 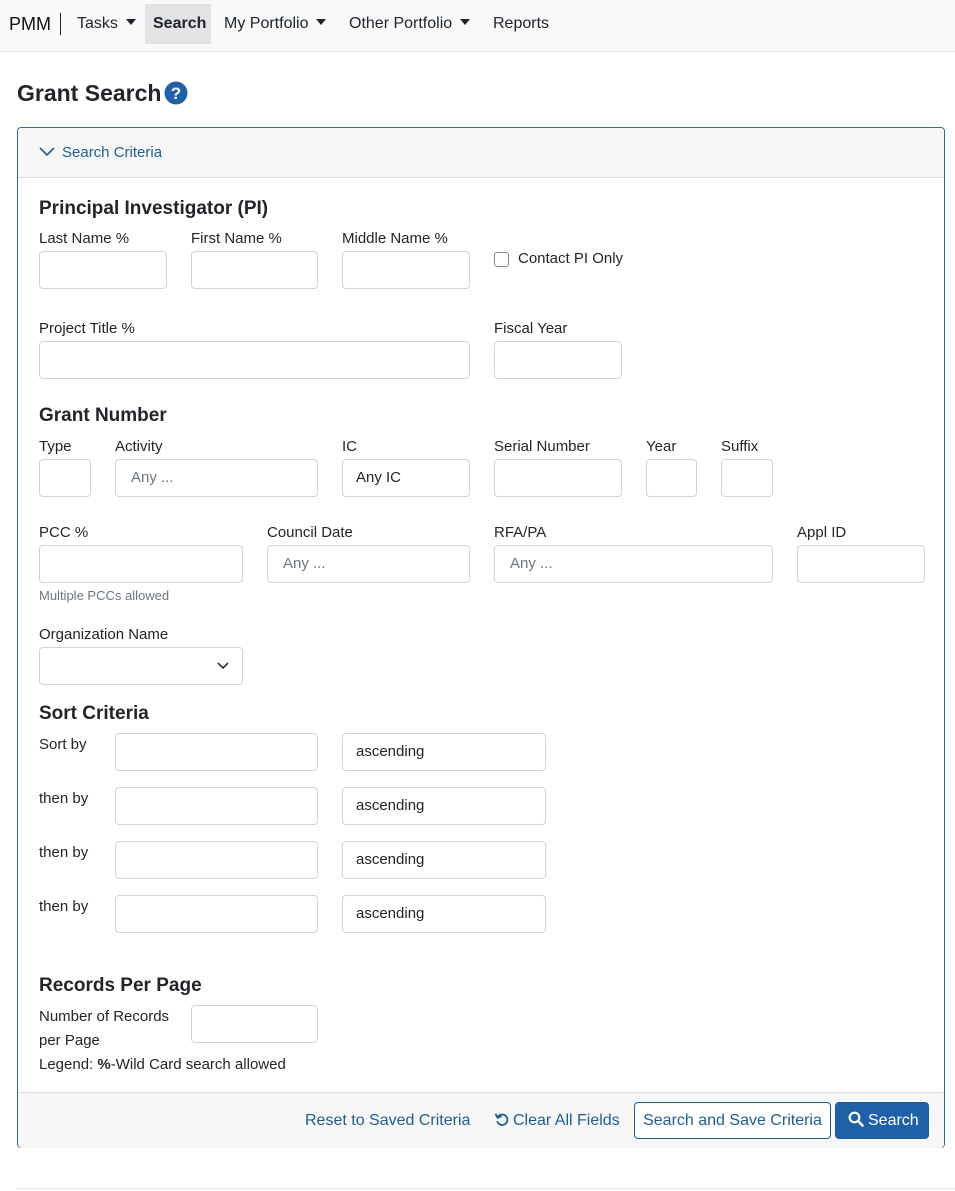 I want to click on contact-pi-only-label: Contact PI Only, so click(x=571, y=258).